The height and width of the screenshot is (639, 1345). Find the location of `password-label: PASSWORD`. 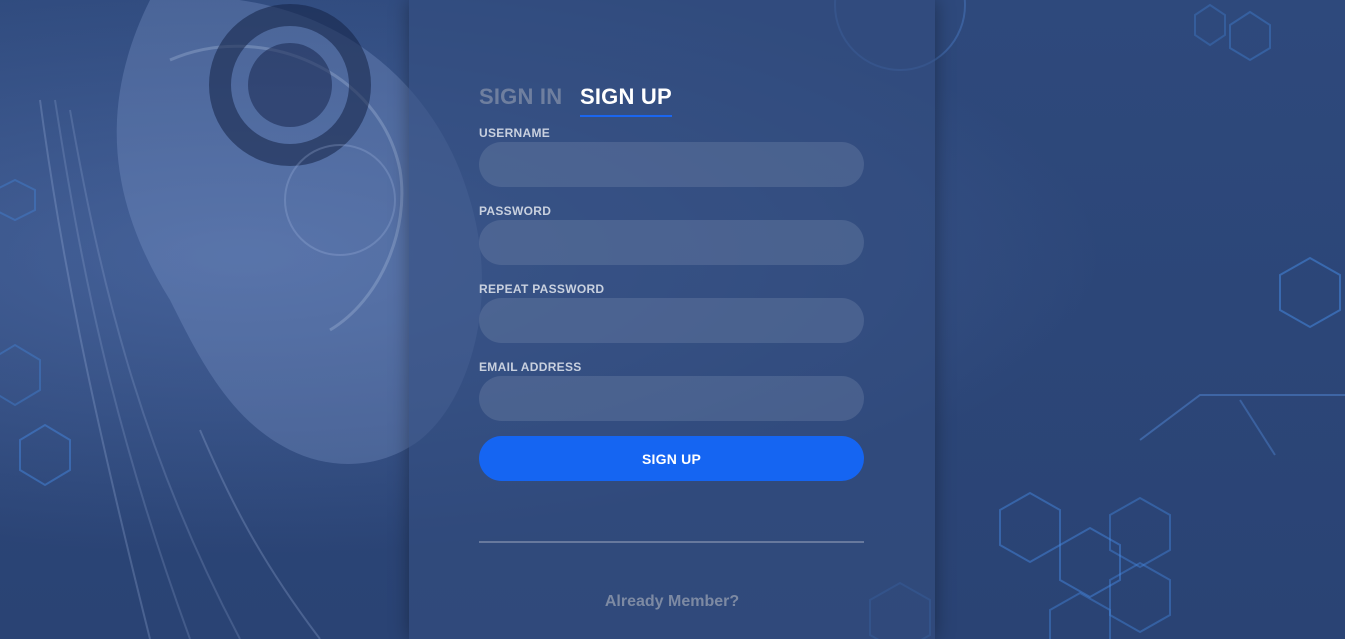

password-label: PASSWORD is located at coordinates (515, 211).